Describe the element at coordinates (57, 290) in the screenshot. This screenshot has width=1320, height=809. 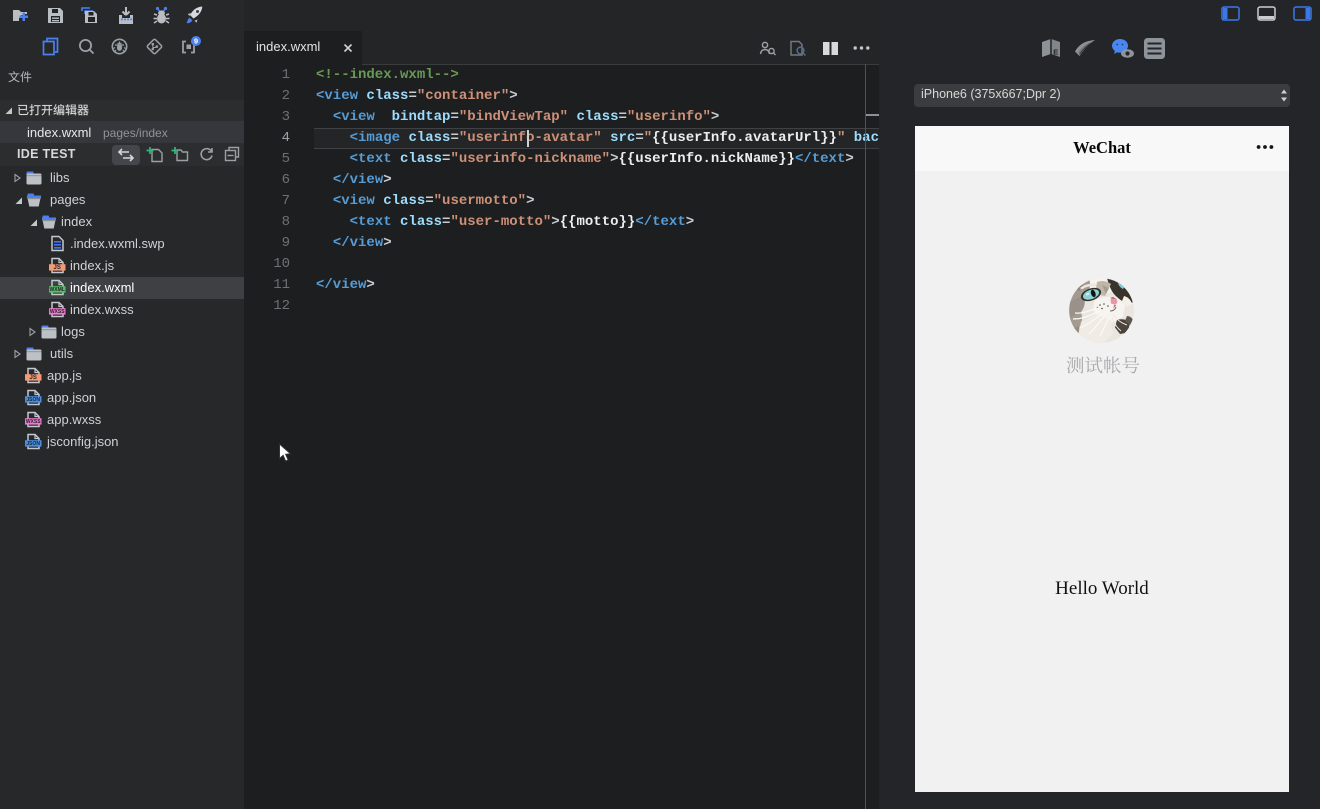
I see `svg-text: WXML` at that location.